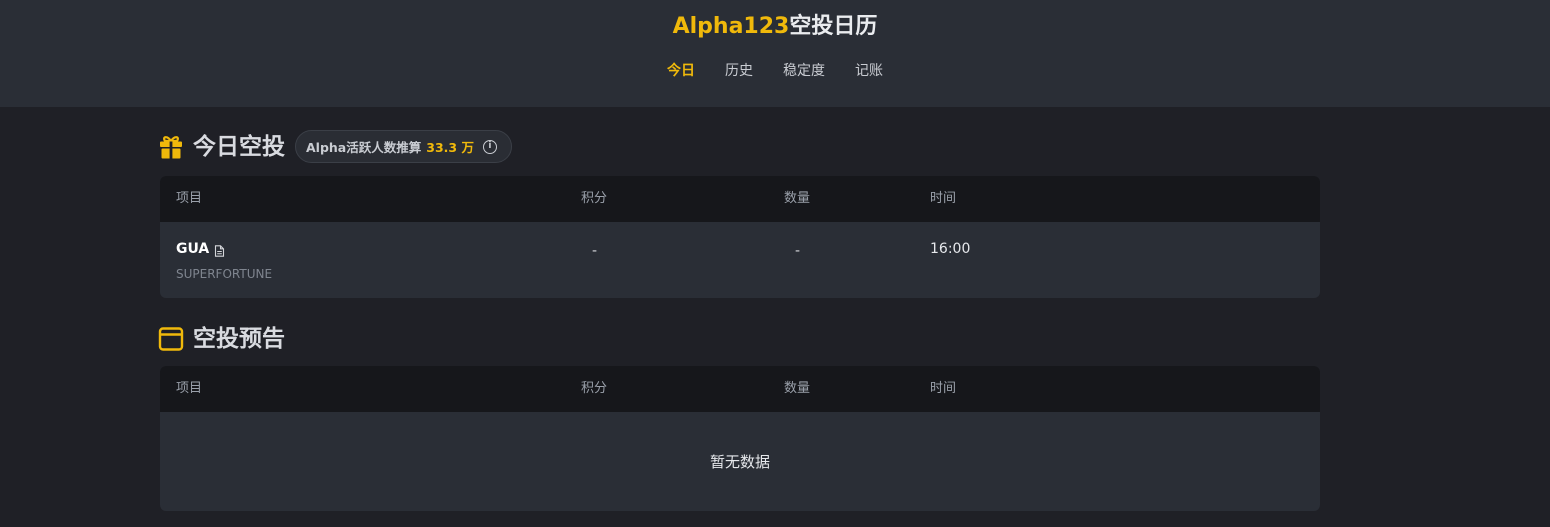 The height and width of the screenshot is (527, 1550). I want to click on info-icon: i, so click(489, 146).